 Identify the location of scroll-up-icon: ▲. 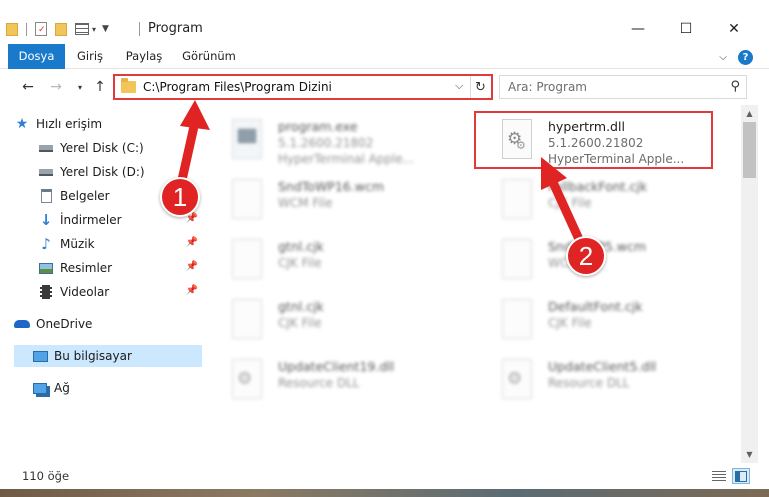
(749, 113).